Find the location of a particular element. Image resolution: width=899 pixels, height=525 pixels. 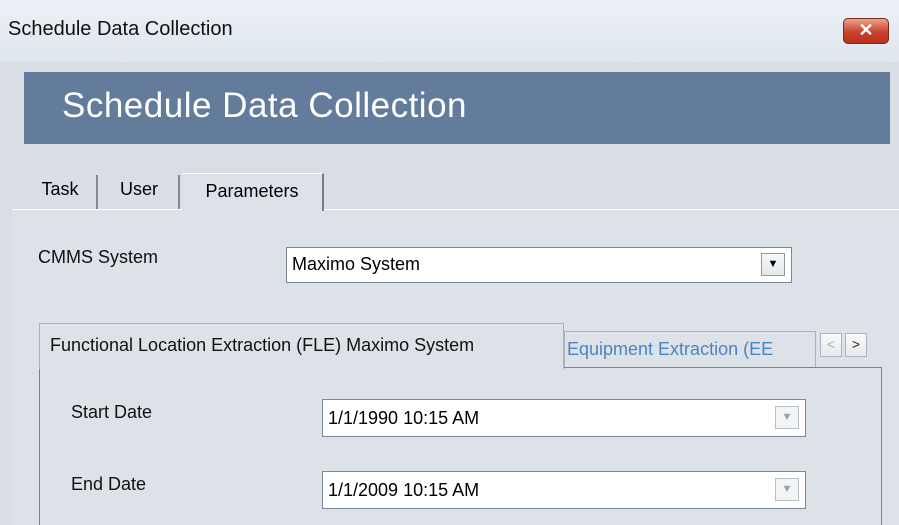

tab-task: Task is located at coordinates (61, 192).